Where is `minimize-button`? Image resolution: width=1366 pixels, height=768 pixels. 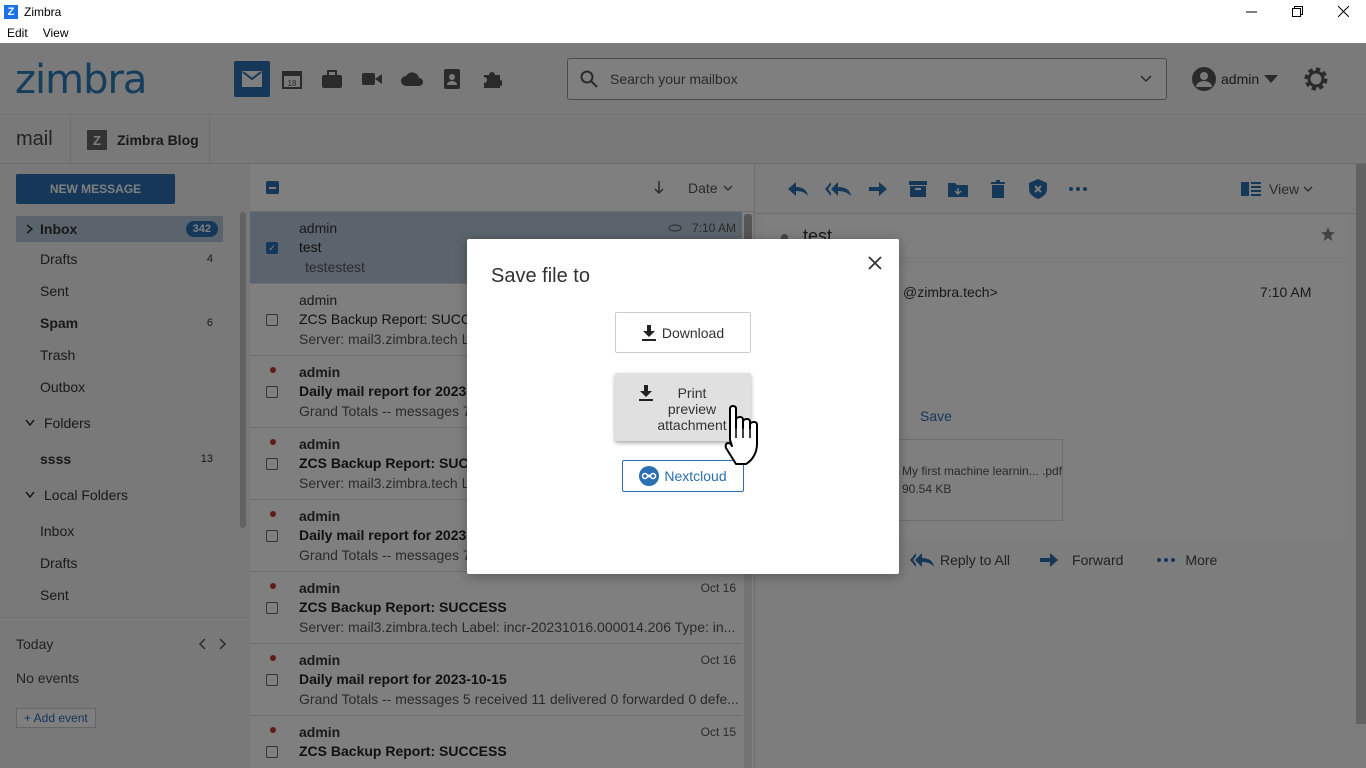
minimize-button is located at coordinates (1251, 11).